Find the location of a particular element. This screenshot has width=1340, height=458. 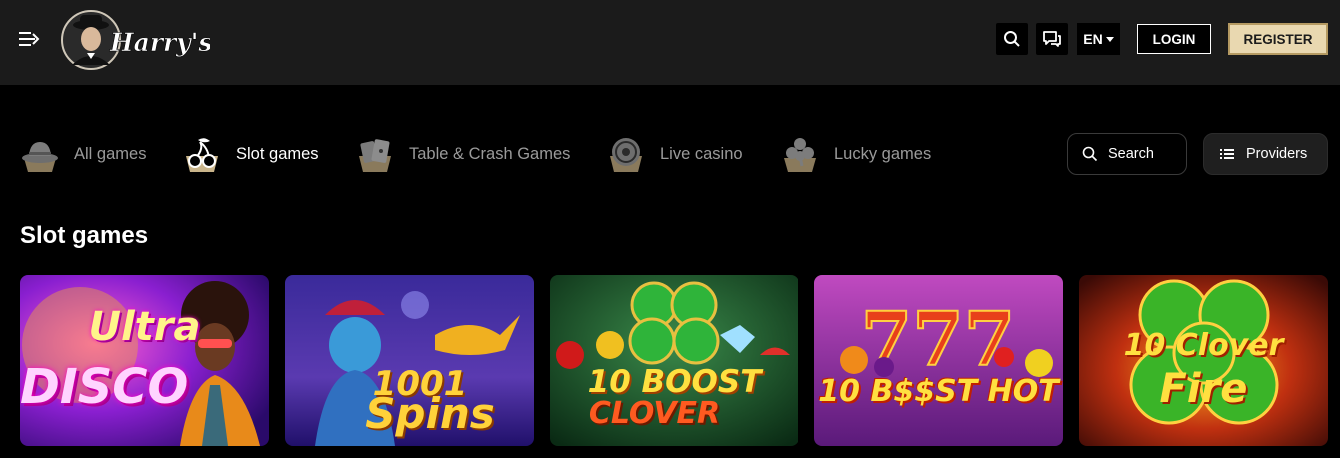

chat-icon is located at coordinates (1052, 39).